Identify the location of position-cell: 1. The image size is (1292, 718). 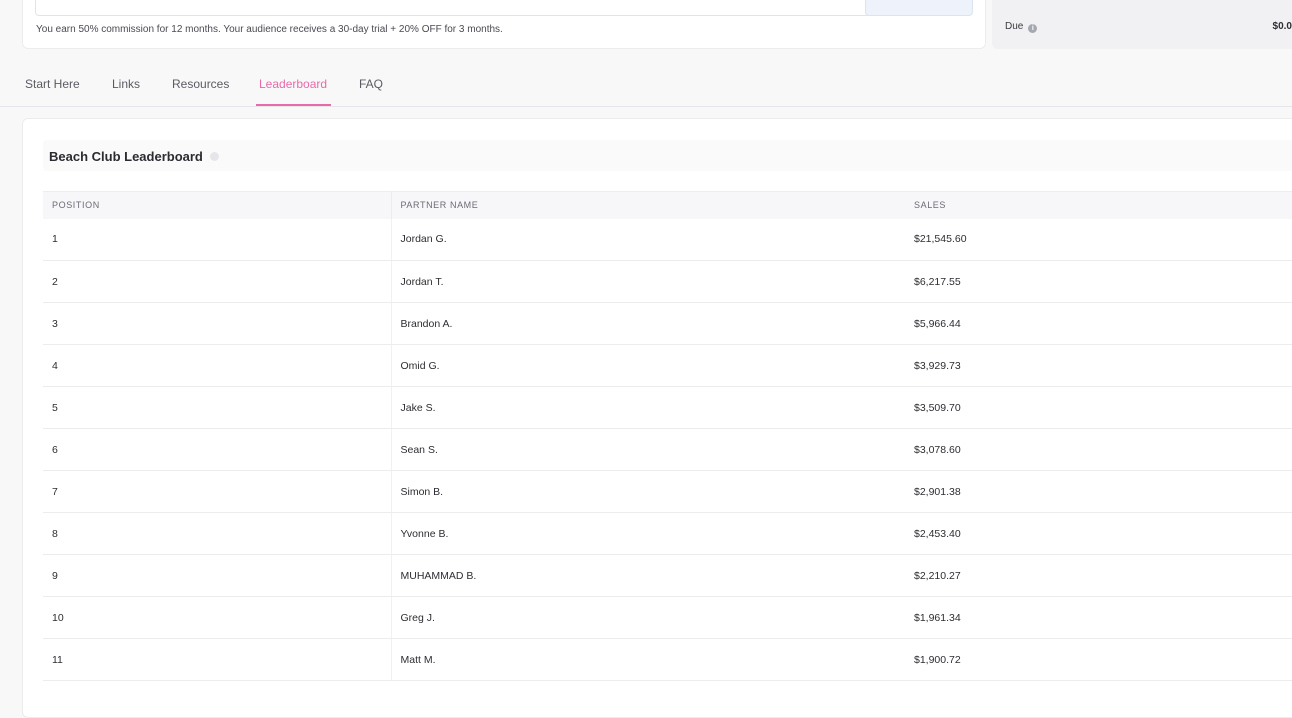
(217, 239).